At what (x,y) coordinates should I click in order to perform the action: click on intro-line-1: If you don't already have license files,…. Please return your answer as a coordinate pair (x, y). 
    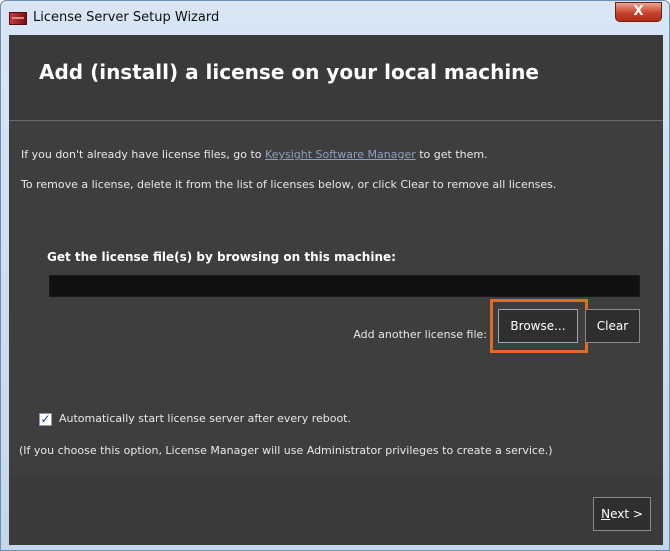
    Looking at the image, I should click on (254, 154).